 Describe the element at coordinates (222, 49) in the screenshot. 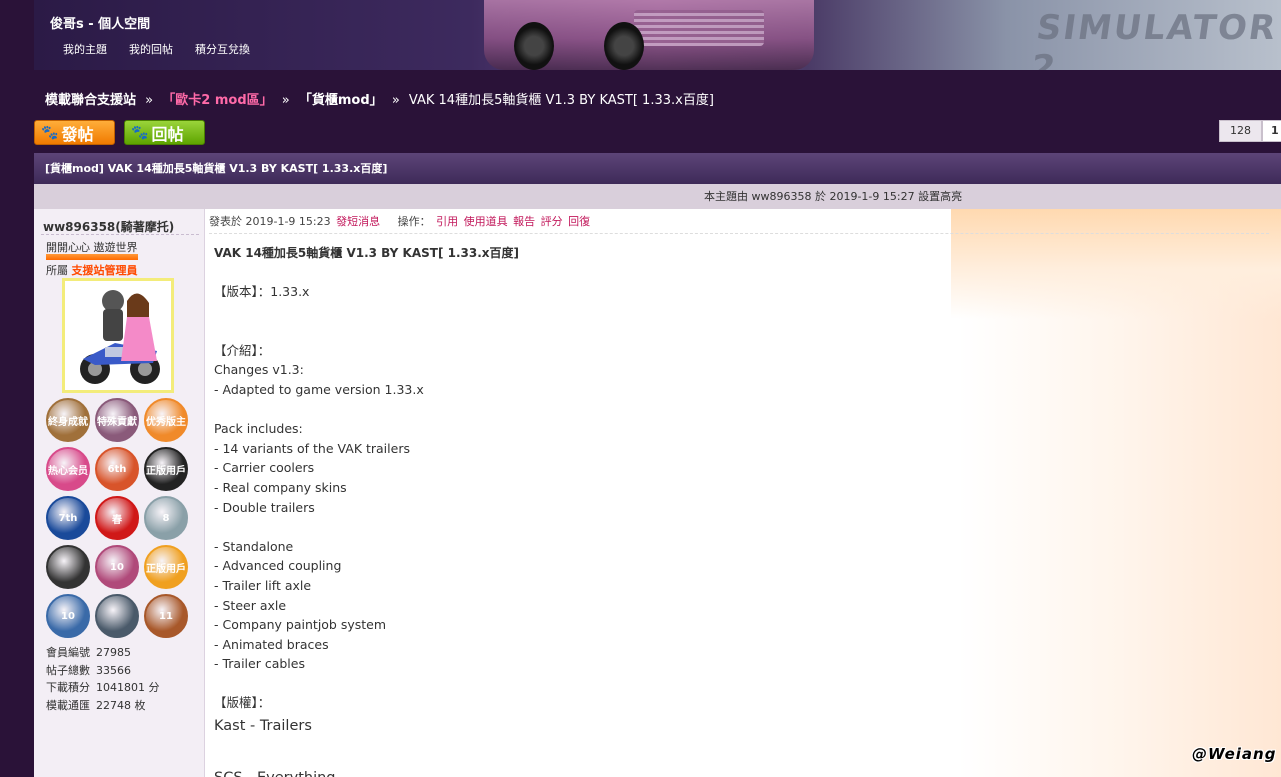

I see `nav-points-exchange: 積分互兌換` at that location.